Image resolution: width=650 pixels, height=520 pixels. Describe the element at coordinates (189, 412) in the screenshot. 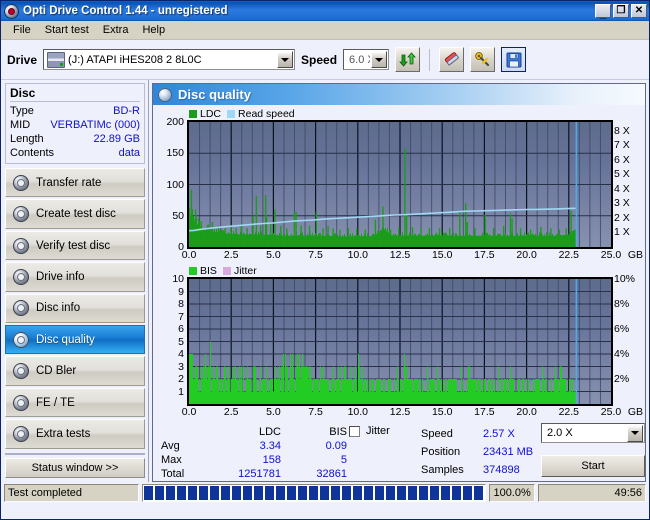

I see `x-tick-label: 0.0` at that location.